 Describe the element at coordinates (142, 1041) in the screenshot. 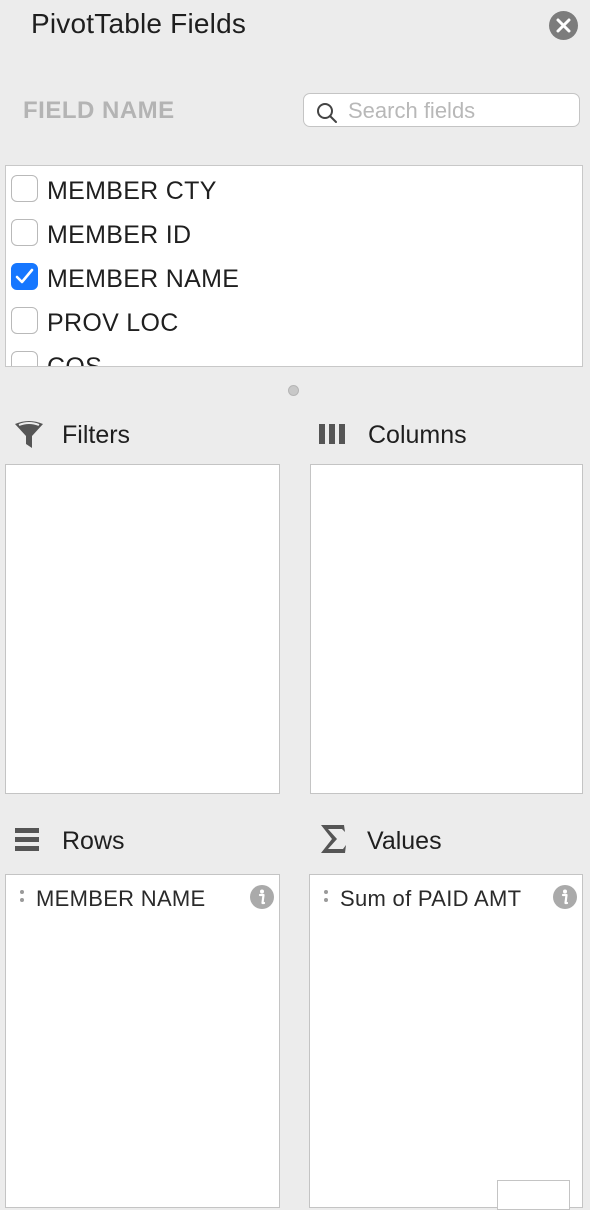

I see `rows-drop-area: MEMBER NAME` at that location.